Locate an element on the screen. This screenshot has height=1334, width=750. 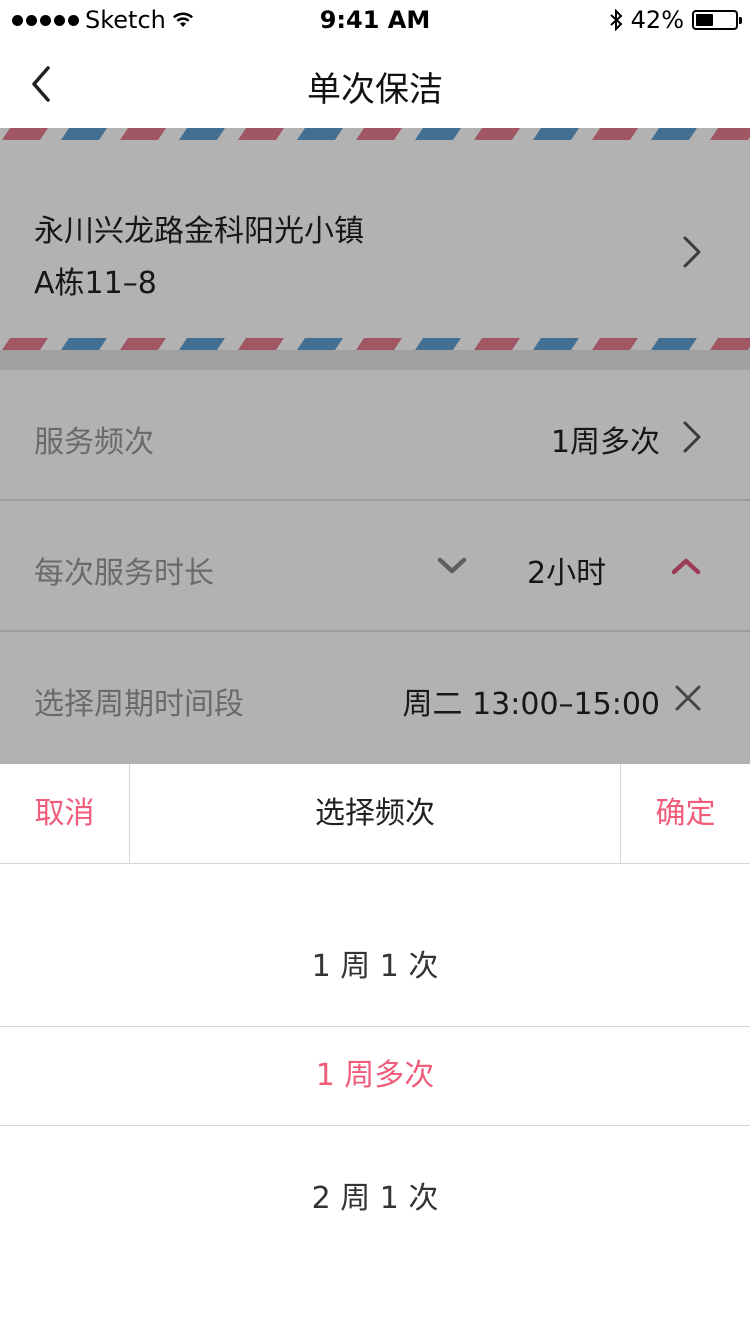
picker-option: 2 周 1 次 is located at coordinates (375, 1199).